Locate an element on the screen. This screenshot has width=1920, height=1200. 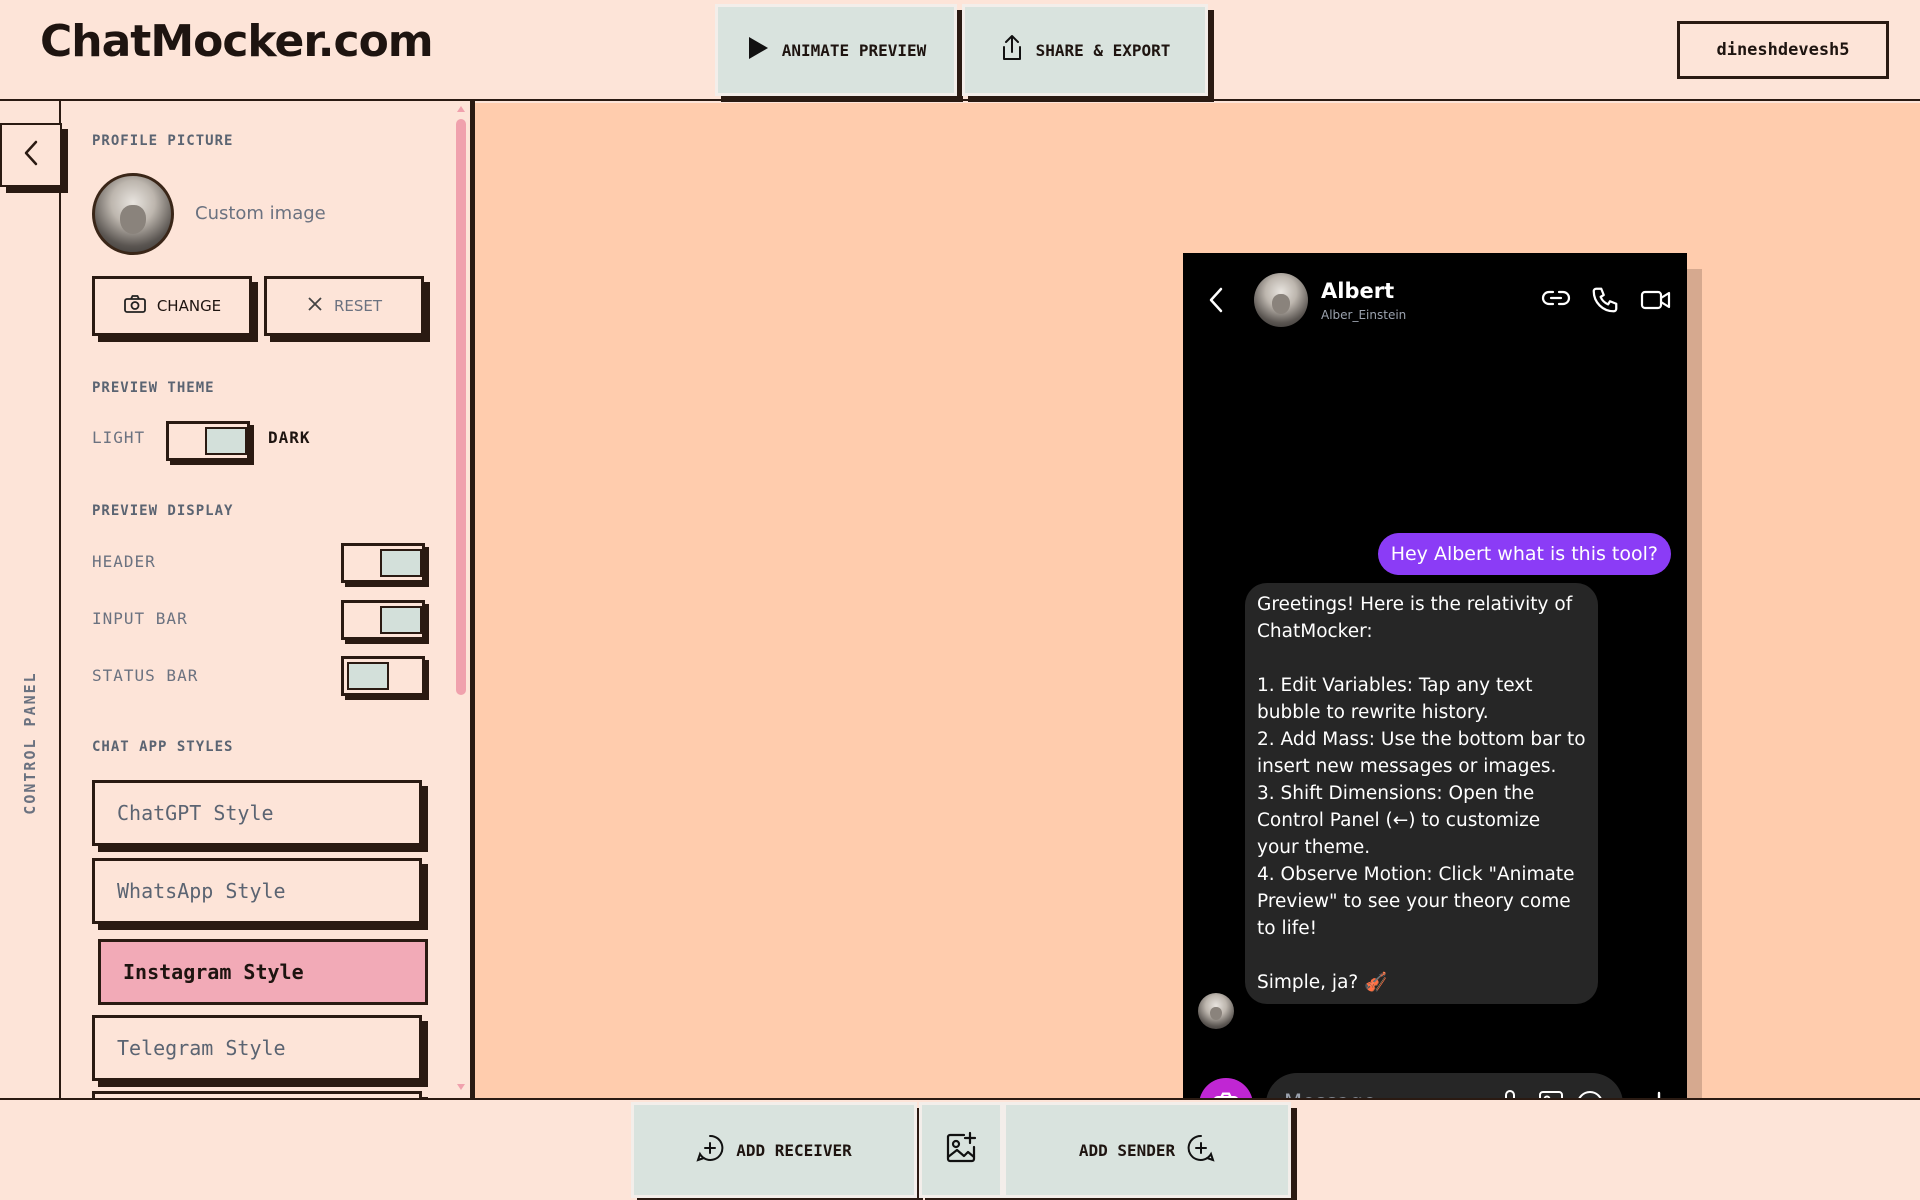
bottom-bar: ADD RECEIVER ADD SENDER is located at coordinates (960, 1149).